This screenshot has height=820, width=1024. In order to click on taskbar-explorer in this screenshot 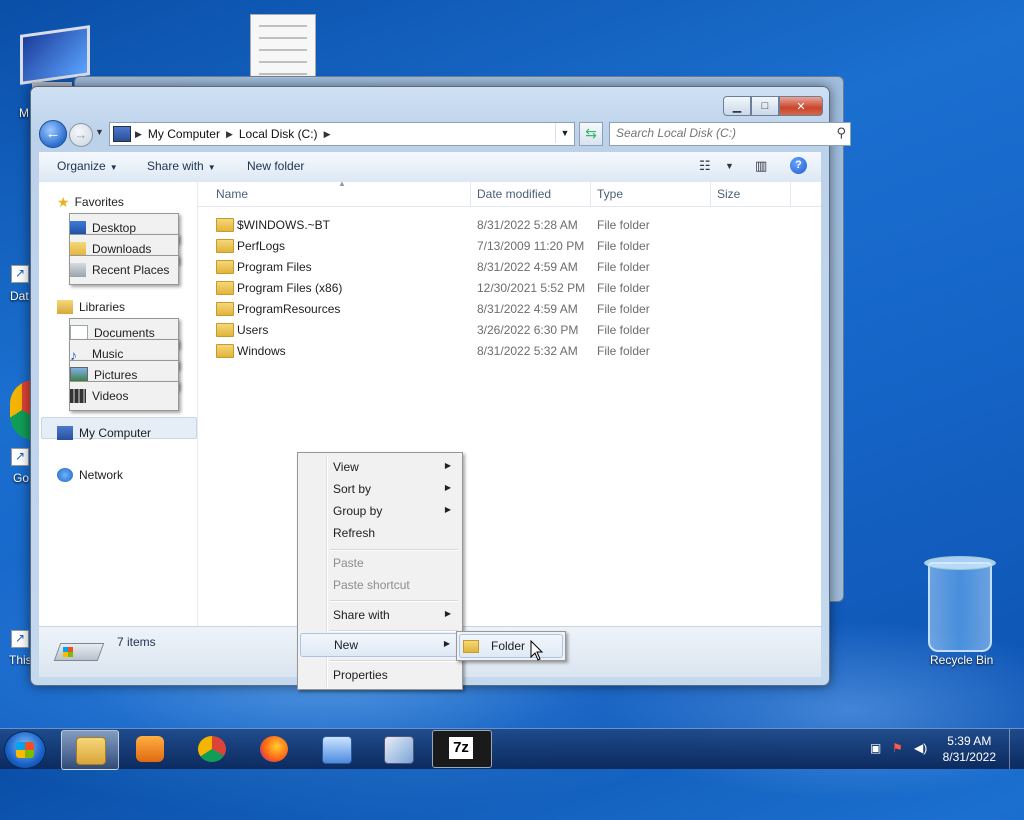, I will do `click(90, 750)`.